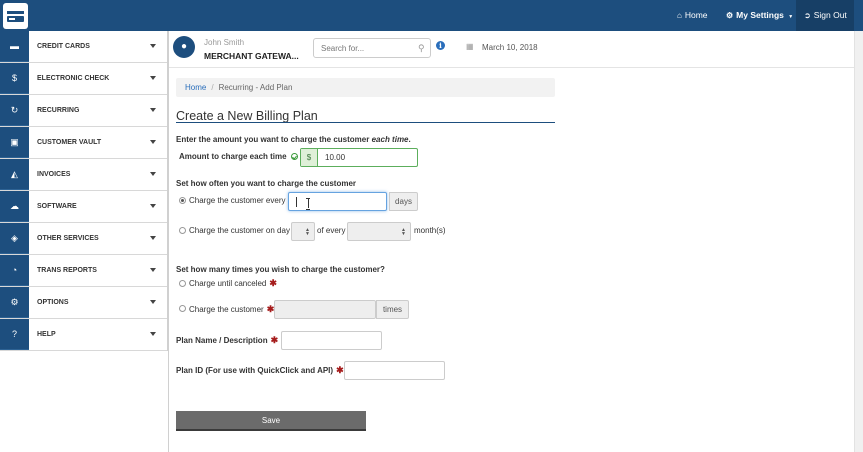 The image size is (863, 452). What do you see at coordinates (365, 122) in the screenshot?
I see `title-underline` at bounding box center [365, 122].